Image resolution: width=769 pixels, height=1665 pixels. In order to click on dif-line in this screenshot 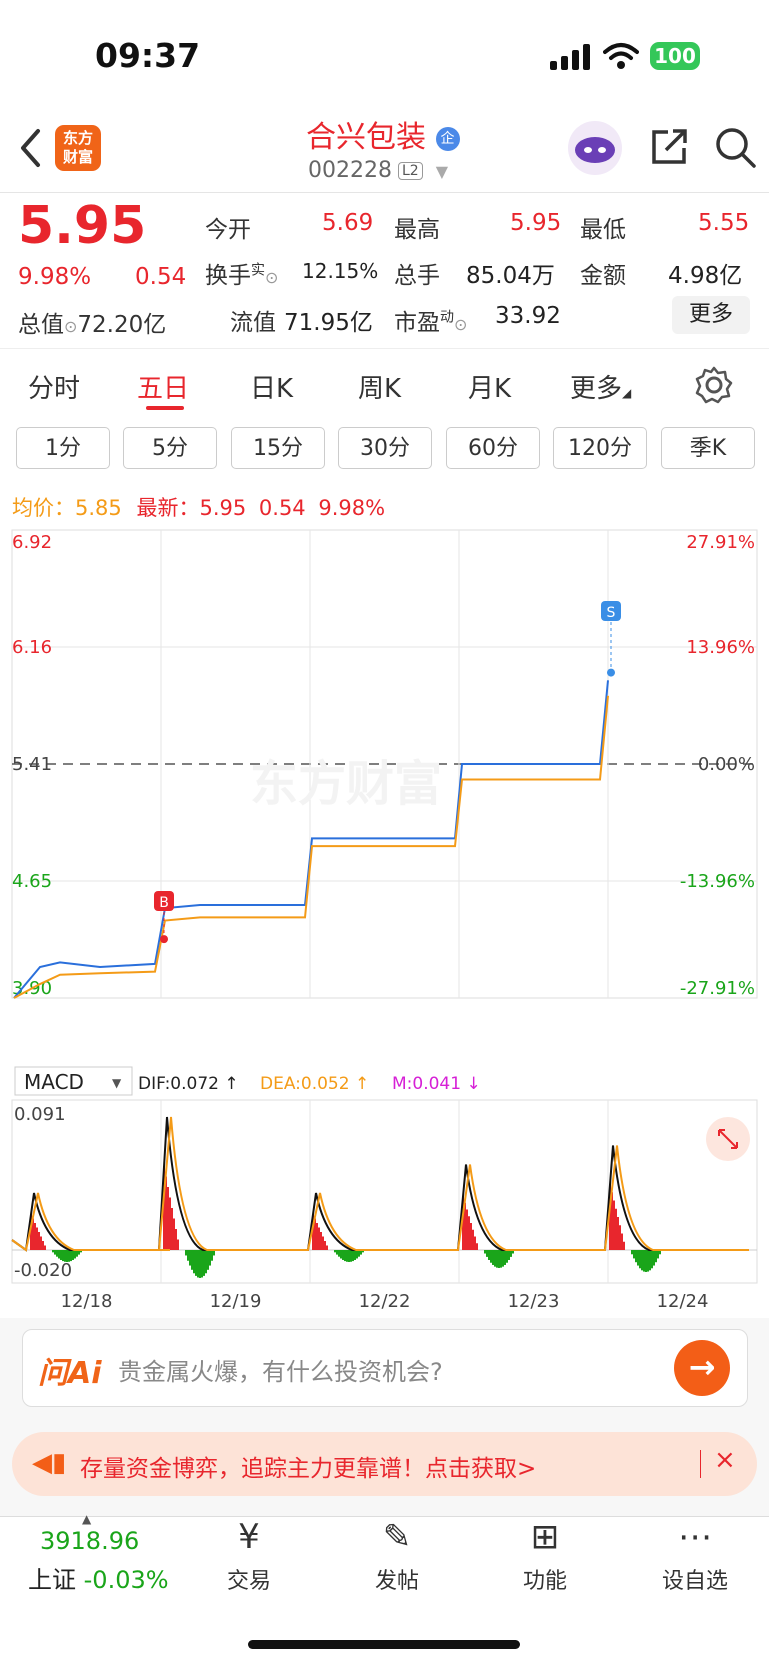, I will do `click(380, 1184)`.